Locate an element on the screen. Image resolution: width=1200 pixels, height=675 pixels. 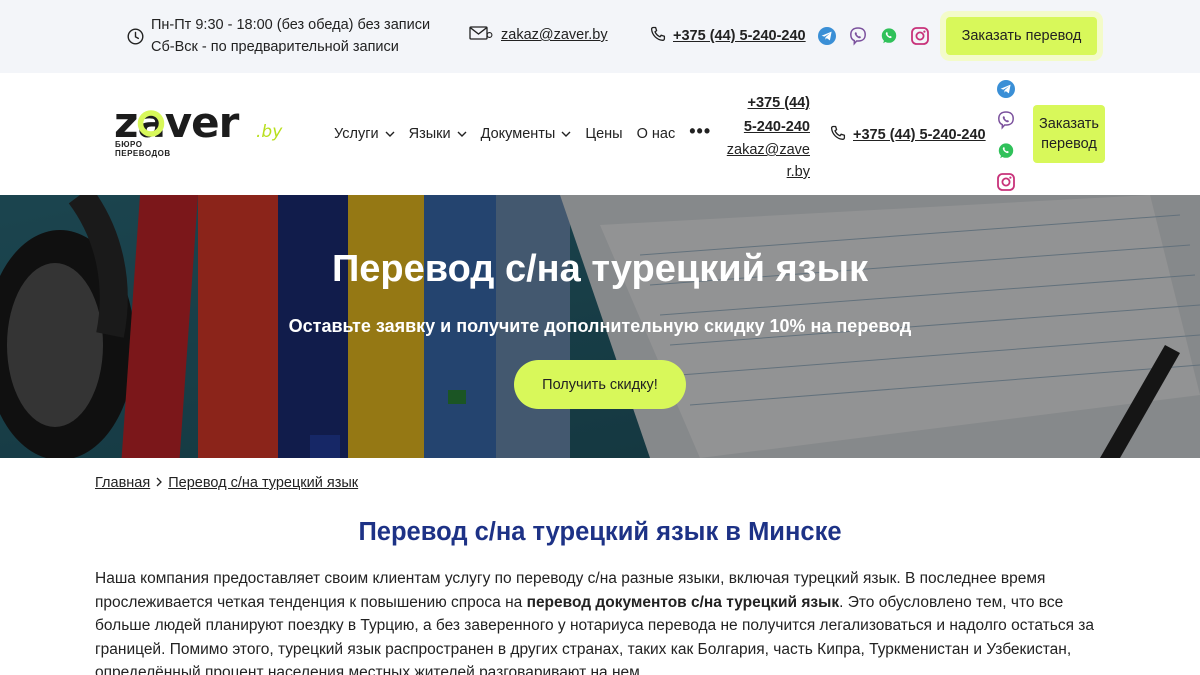
breadcrumb-current: Перевод с/на турецкий язык is located at coordinates (263, 483).